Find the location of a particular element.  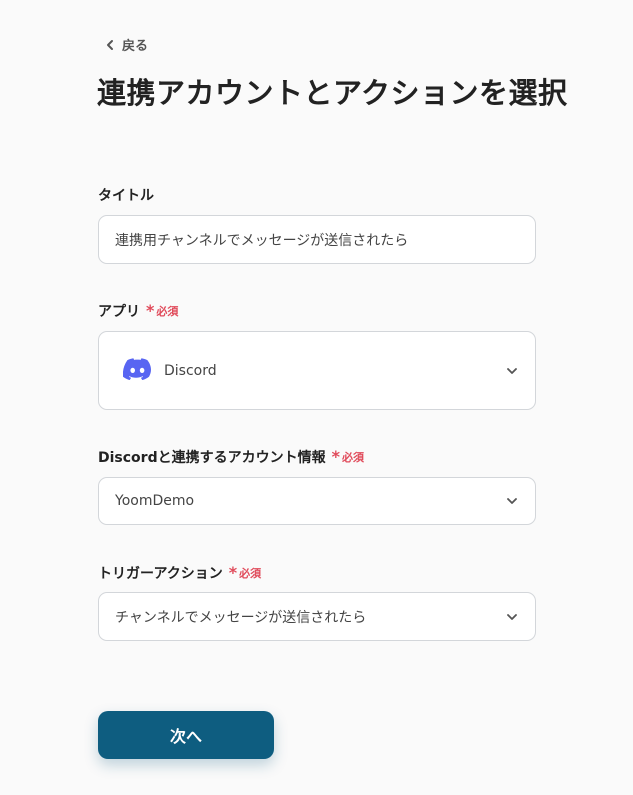

account-select-value: YoomDemo is located at coordinates (155, 501).